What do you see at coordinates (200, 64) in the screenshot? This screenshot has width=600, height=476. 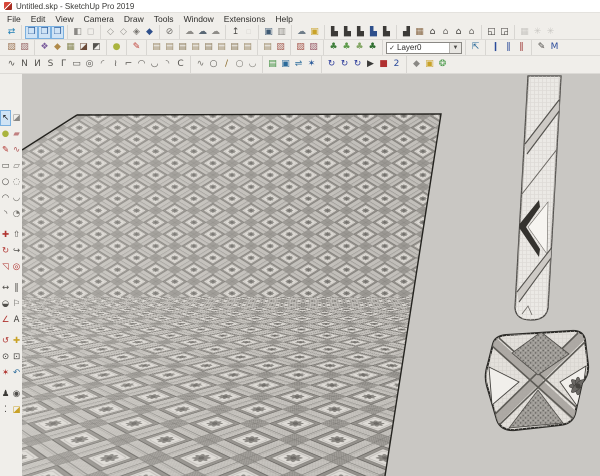 I see `node-curve-icon: ∿` at bounding box center [200, 64].